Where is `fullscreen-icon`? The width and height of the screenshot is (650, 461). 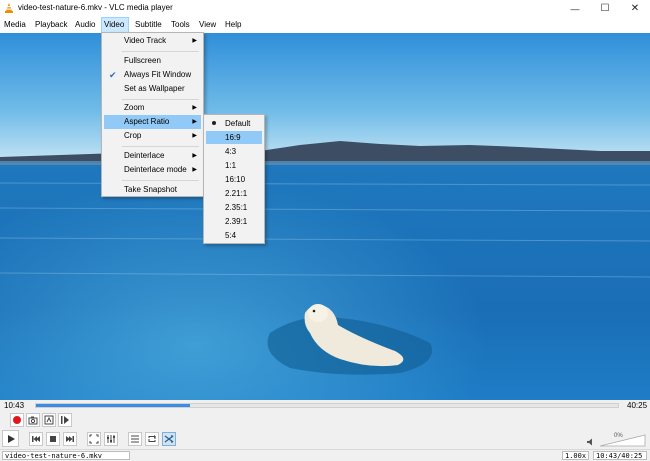
fullscreen-icon is located at coordinates (94, 439).